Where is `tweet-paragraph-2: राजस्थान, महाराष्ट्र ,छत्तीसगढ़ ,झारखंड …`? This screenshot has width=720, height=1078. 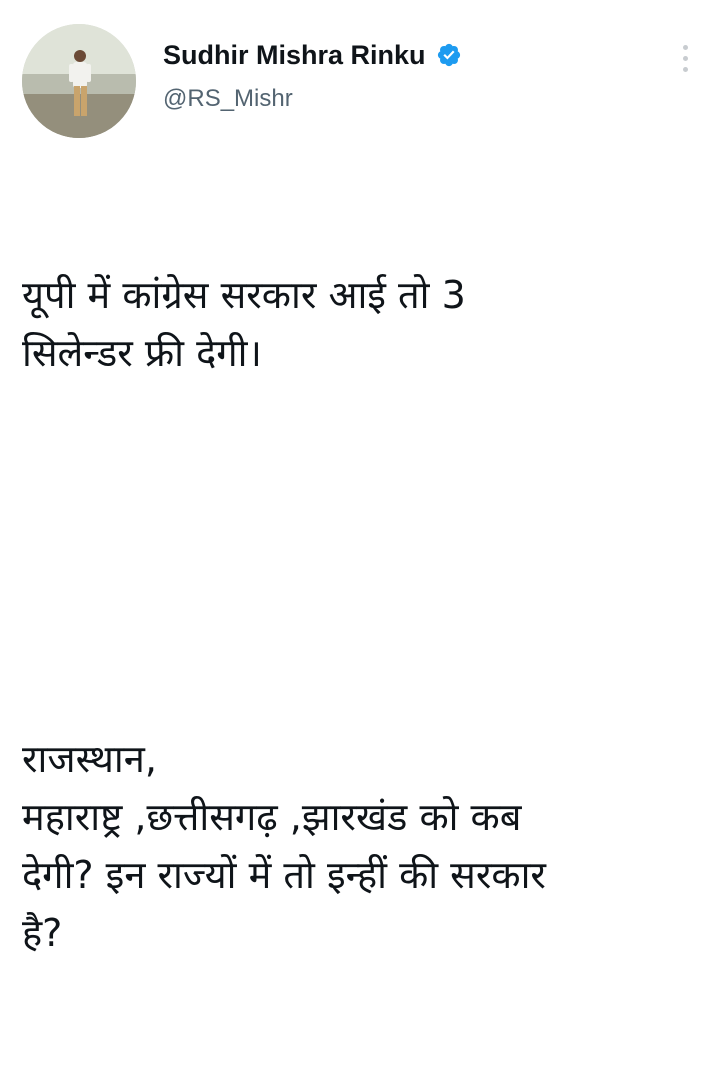
tweet-paragraph-2: राजस्थान, महाराष्ट्र ,छत्तीसगढ़ ,झारखंड … is located at coordinates (284, 846).